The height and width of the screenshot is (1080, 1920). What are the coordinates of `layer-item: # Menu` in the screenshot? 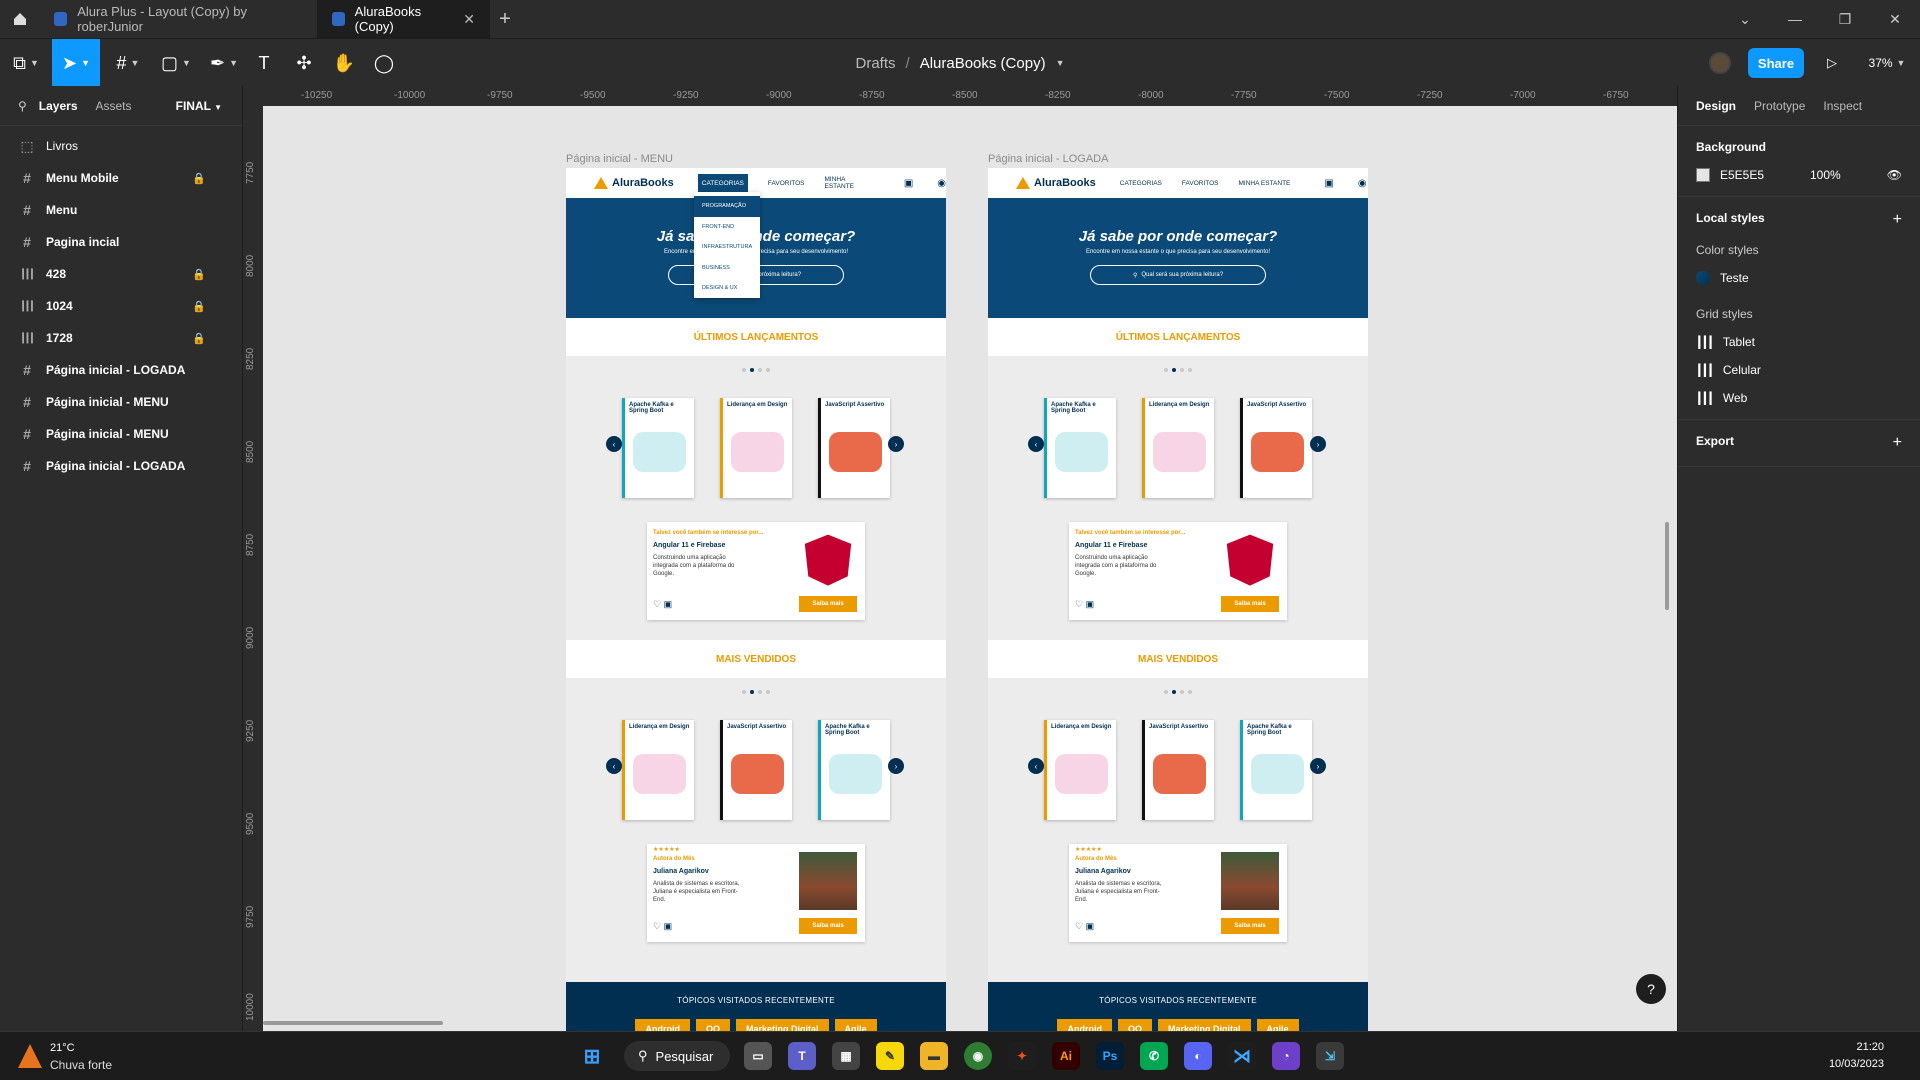 It's located at (121, 210).